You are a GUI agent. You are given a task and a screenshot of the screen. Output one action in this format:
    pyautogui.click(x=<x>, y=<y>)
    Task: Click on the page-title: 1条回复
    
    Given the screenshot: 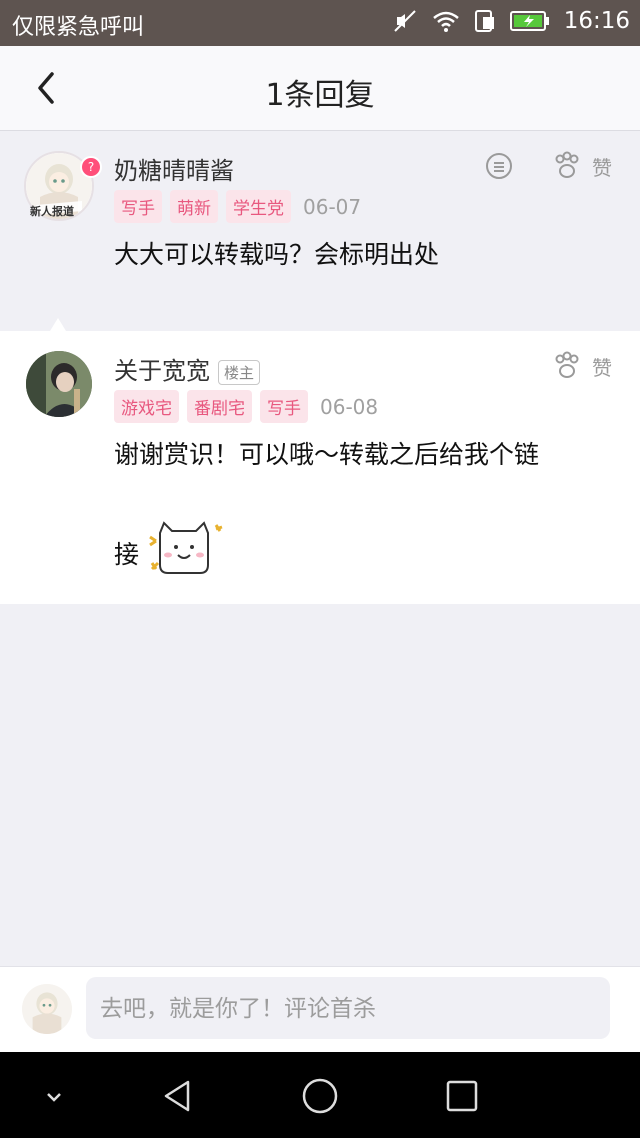 What is the action you would take?
    pyautogui.click(x=320, y=95)
    